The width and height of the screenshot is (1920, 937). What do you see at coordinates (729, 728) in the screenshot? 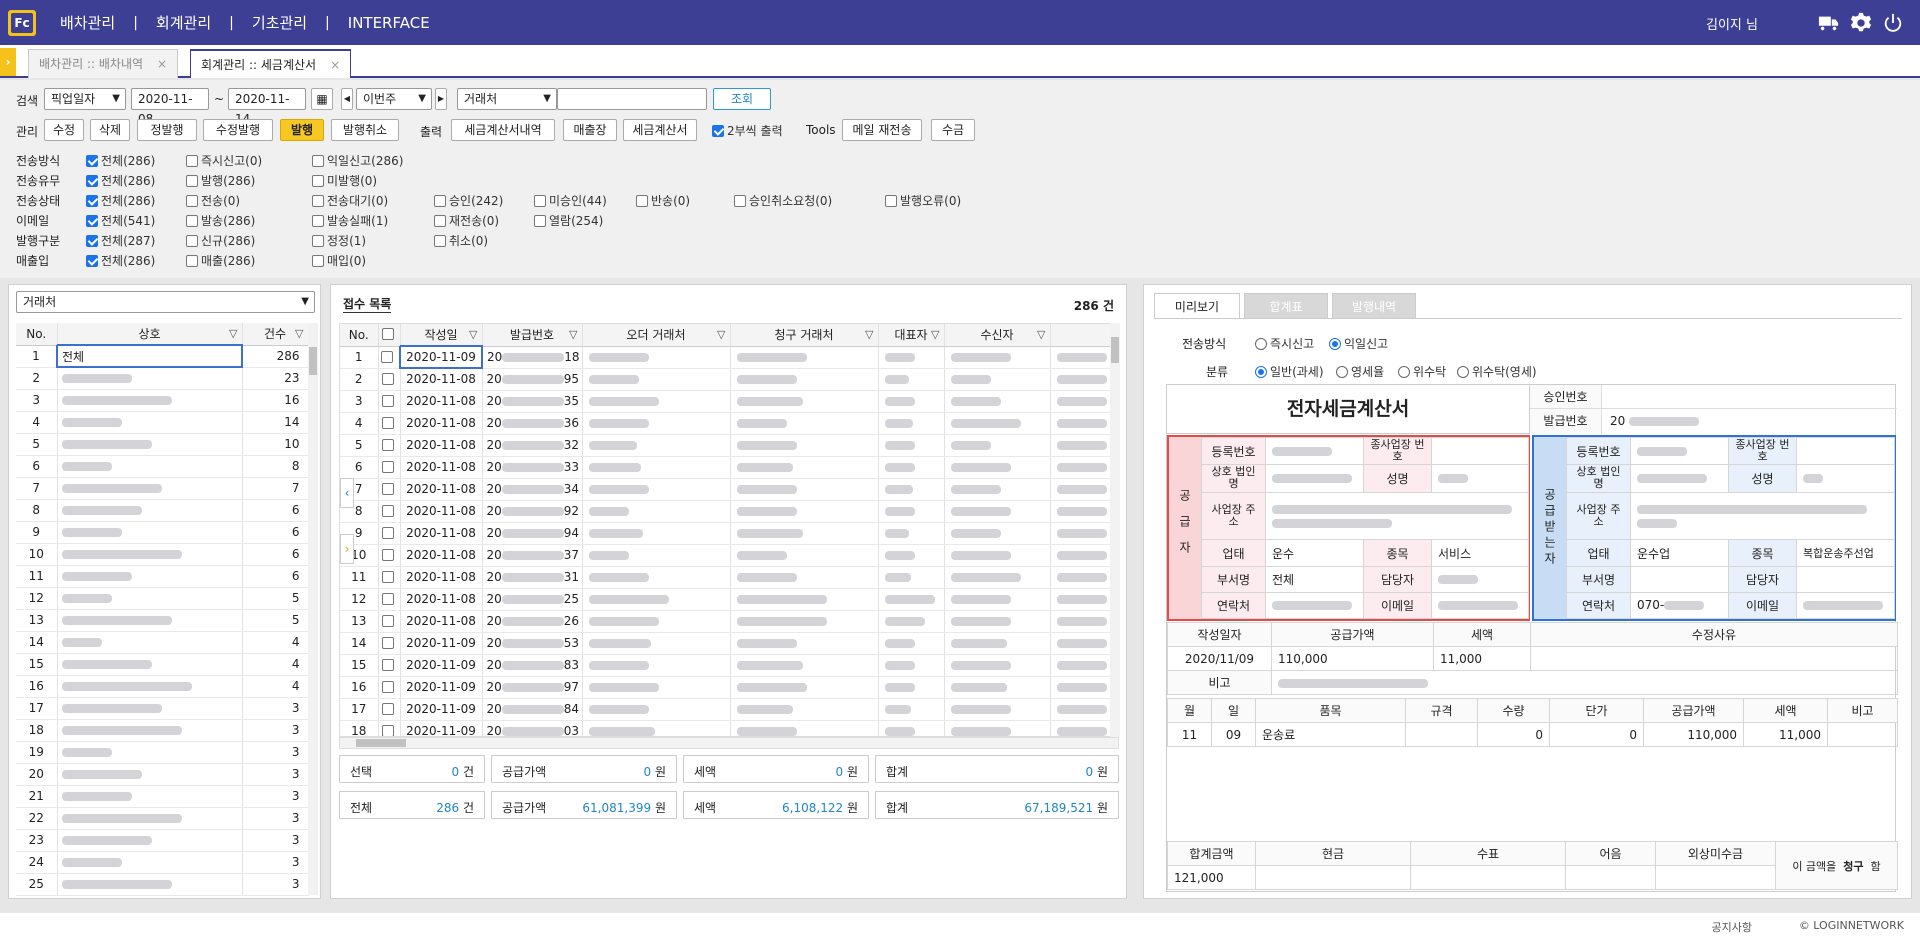
I see `table-row: 18 2020-11-09 20 03` at bounding box center [729, 728].